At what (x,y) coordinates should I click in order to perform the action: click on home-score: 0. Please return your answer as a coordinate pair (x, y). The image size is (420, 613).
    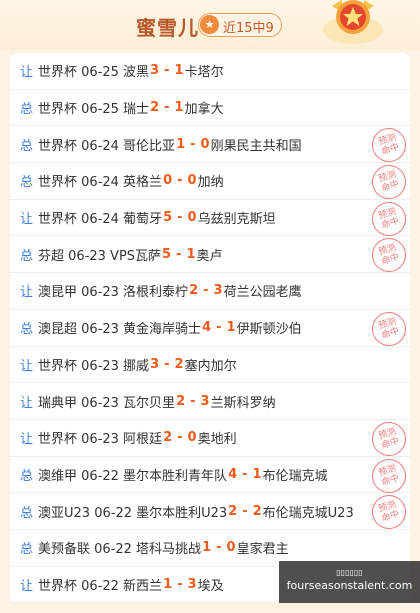
    Looking at the image, I should click on (168, 181).